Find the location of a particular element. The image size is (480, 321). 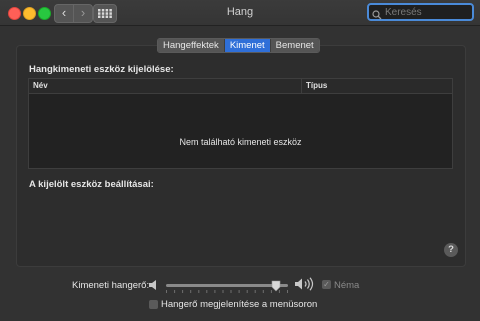

empty-device-message: Nem található kimeneti eszköz is located at coordinates (240, 142).